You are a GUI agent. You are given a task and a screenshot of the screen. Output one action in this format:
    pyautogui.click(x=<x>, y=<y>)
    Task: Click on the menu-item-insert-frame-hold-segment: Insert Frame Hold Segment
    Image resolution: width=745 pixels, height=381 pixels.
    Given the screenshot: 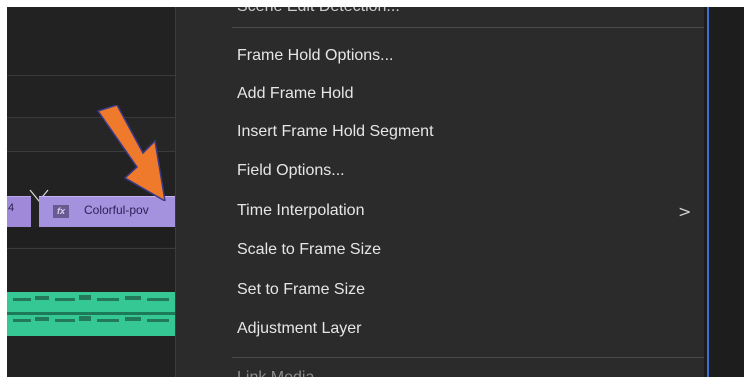 What is the action you would take?
    pyautogui.click(x=440, y=134)
    